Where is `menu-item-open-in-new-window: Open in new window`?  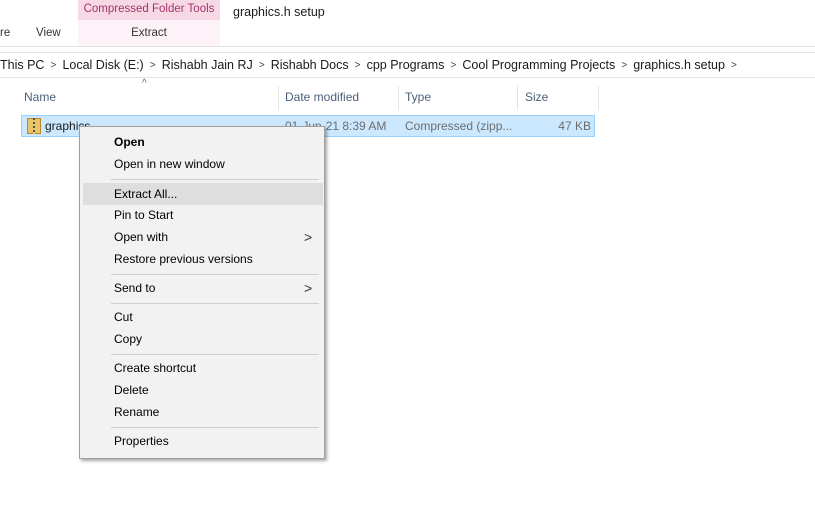
menu-item-open-in-new-window: Open in new window is located at coordinates (169, 164).